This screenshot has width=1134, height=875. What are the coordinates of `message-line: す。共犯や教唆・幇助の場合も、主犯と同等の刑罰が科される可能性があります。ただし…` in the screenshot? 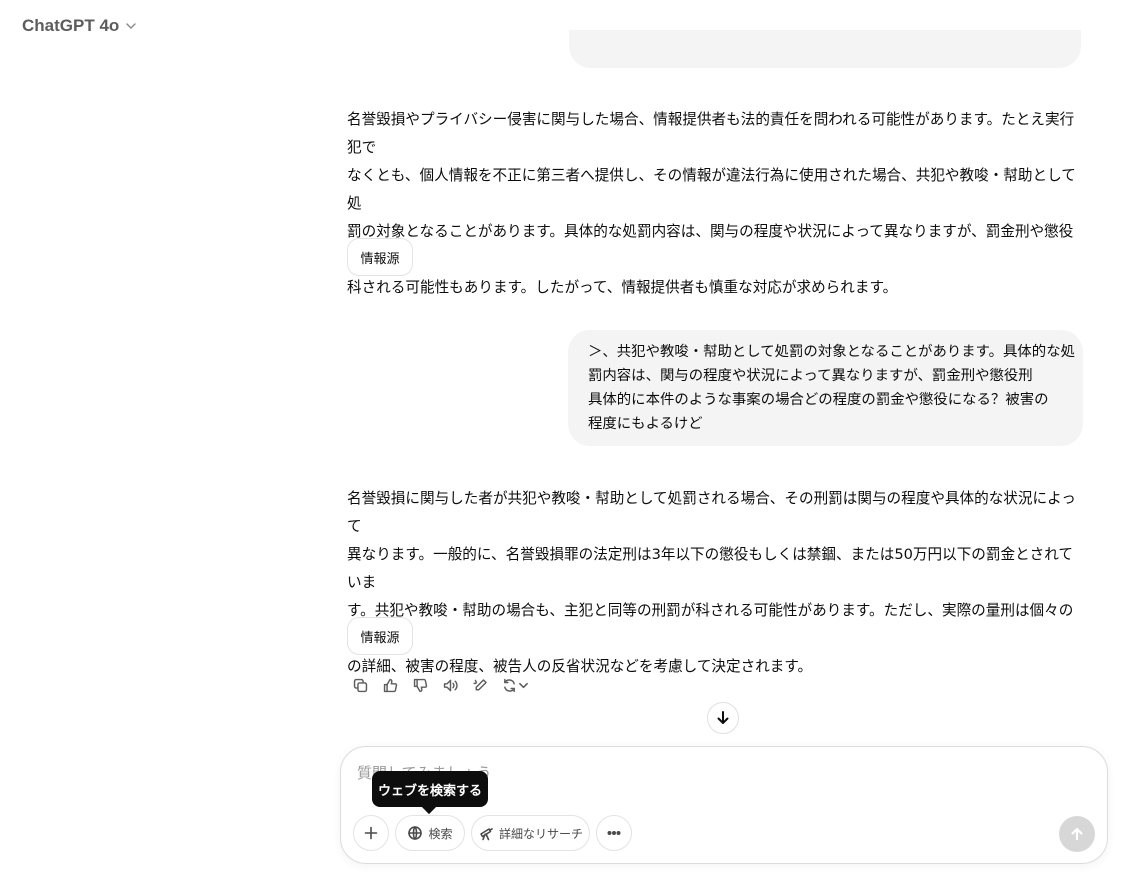 It's located at (710, 624).